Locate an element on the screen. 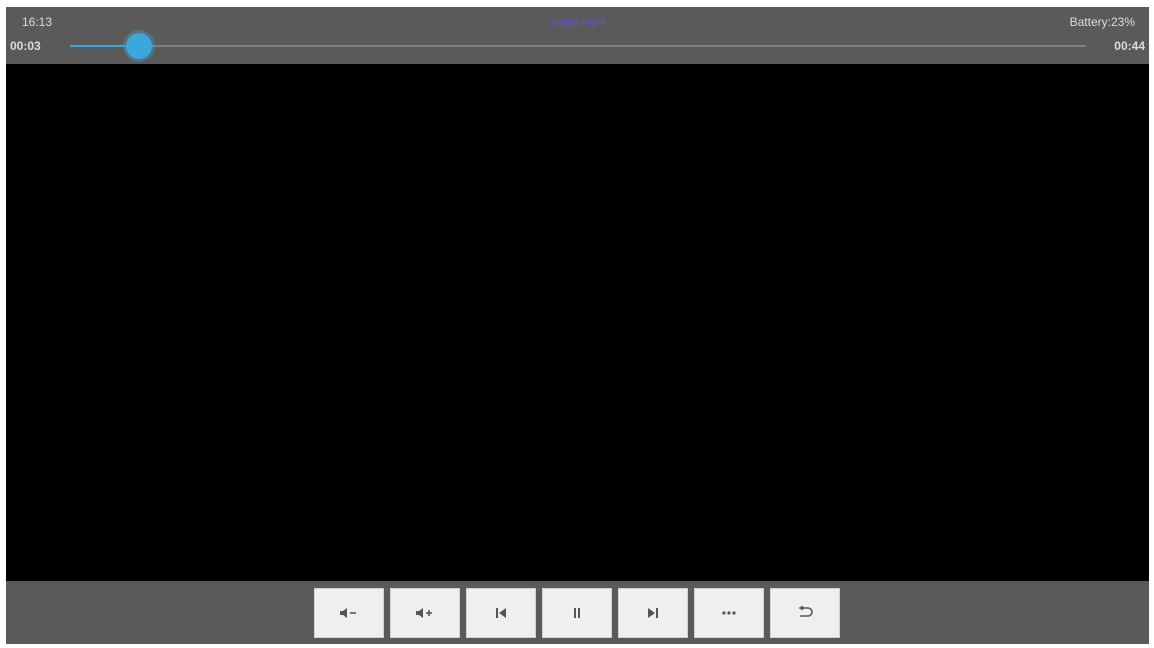 This screenshot has width=1154, height=648. more-button is located at coordinates (729, 613).